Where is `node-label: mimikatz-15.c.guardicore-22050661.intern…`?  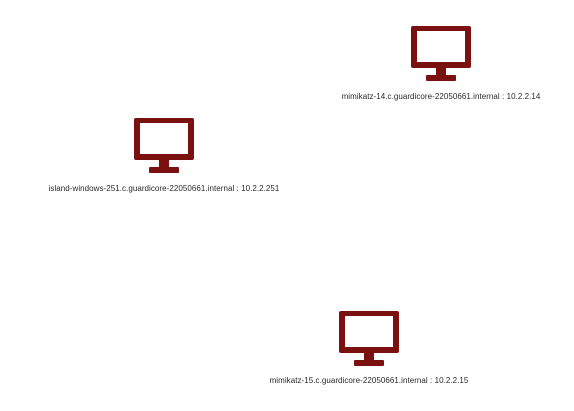 node-label: mimikatz-15.c.guardicore-22050661.intern… is located at coordinates (369, 380).